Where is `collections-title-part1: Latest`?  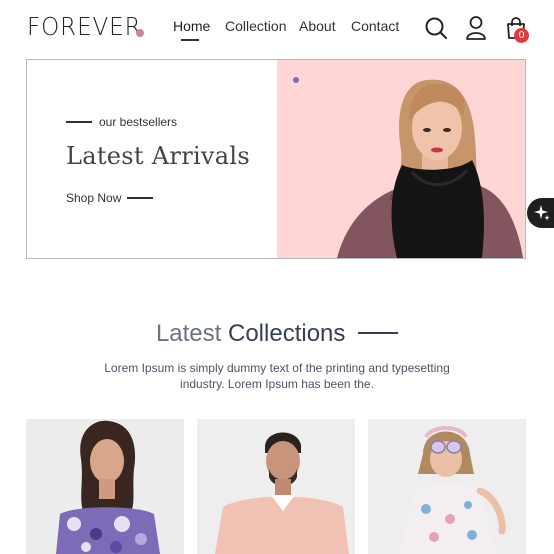 collections-title-part1: Latest is located at coordinates (188, 333).